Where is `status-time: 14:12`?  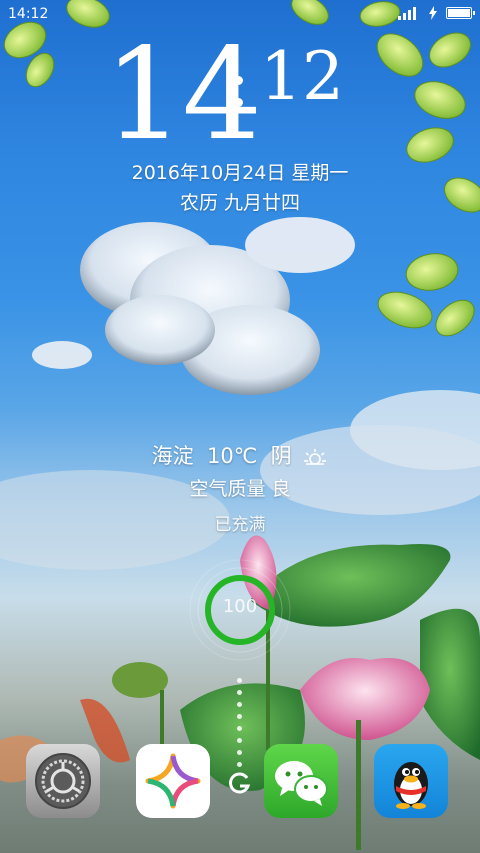
status-time: 14:12 is located at coordinates (28, 14).